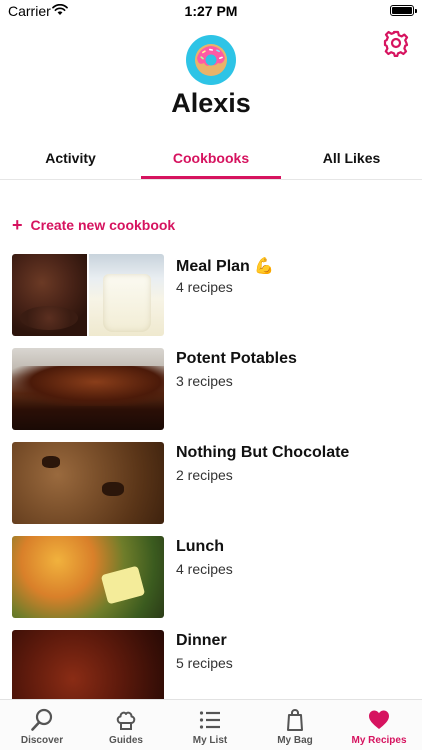 The image size is (422, 750). Describe the element at coordinates (204, 475) in the screenshot. I see `cookbook-recipe-count: 2 recipes` at that location.